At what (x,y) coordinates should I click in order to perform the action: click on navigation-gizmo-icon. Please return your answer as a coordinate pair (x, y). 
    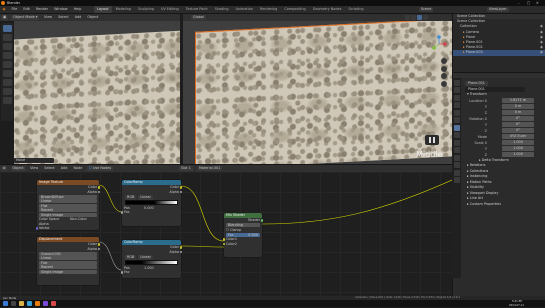
    Looking at the image, I should click on (439, 44).